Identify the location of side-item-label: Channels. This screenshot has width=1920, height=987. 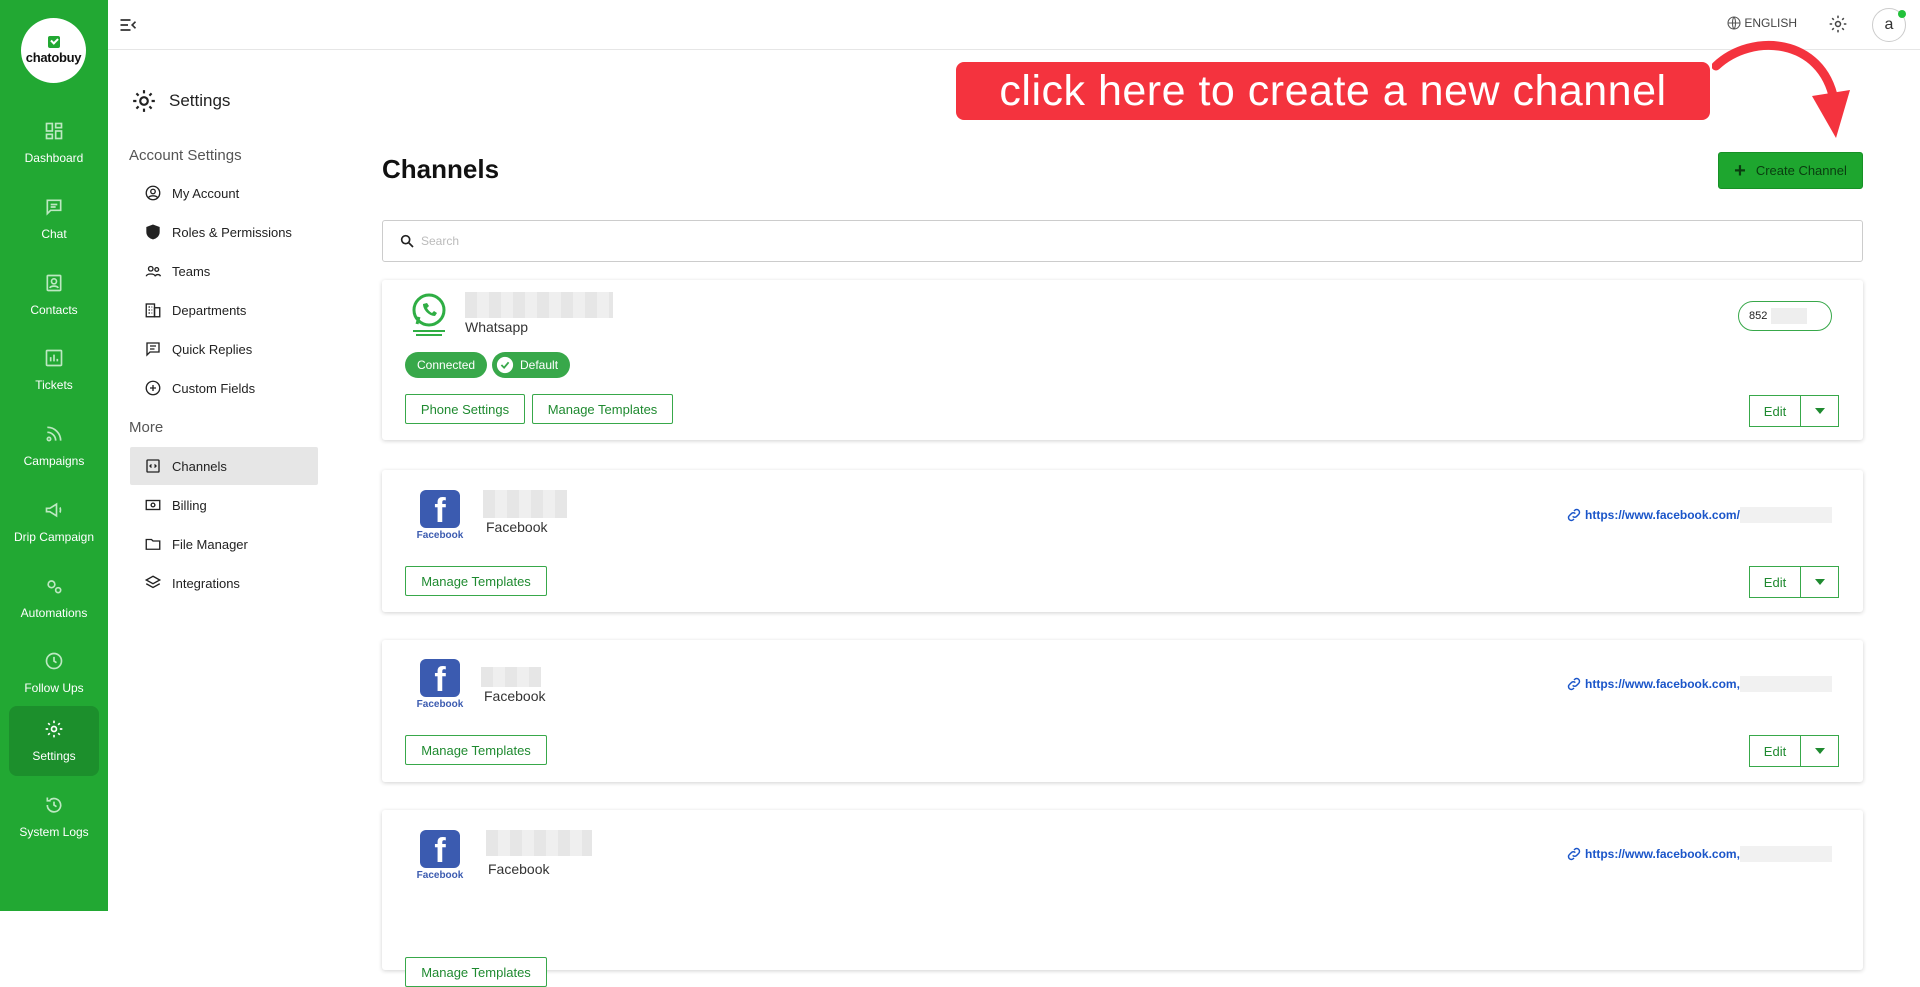
(199, 466).